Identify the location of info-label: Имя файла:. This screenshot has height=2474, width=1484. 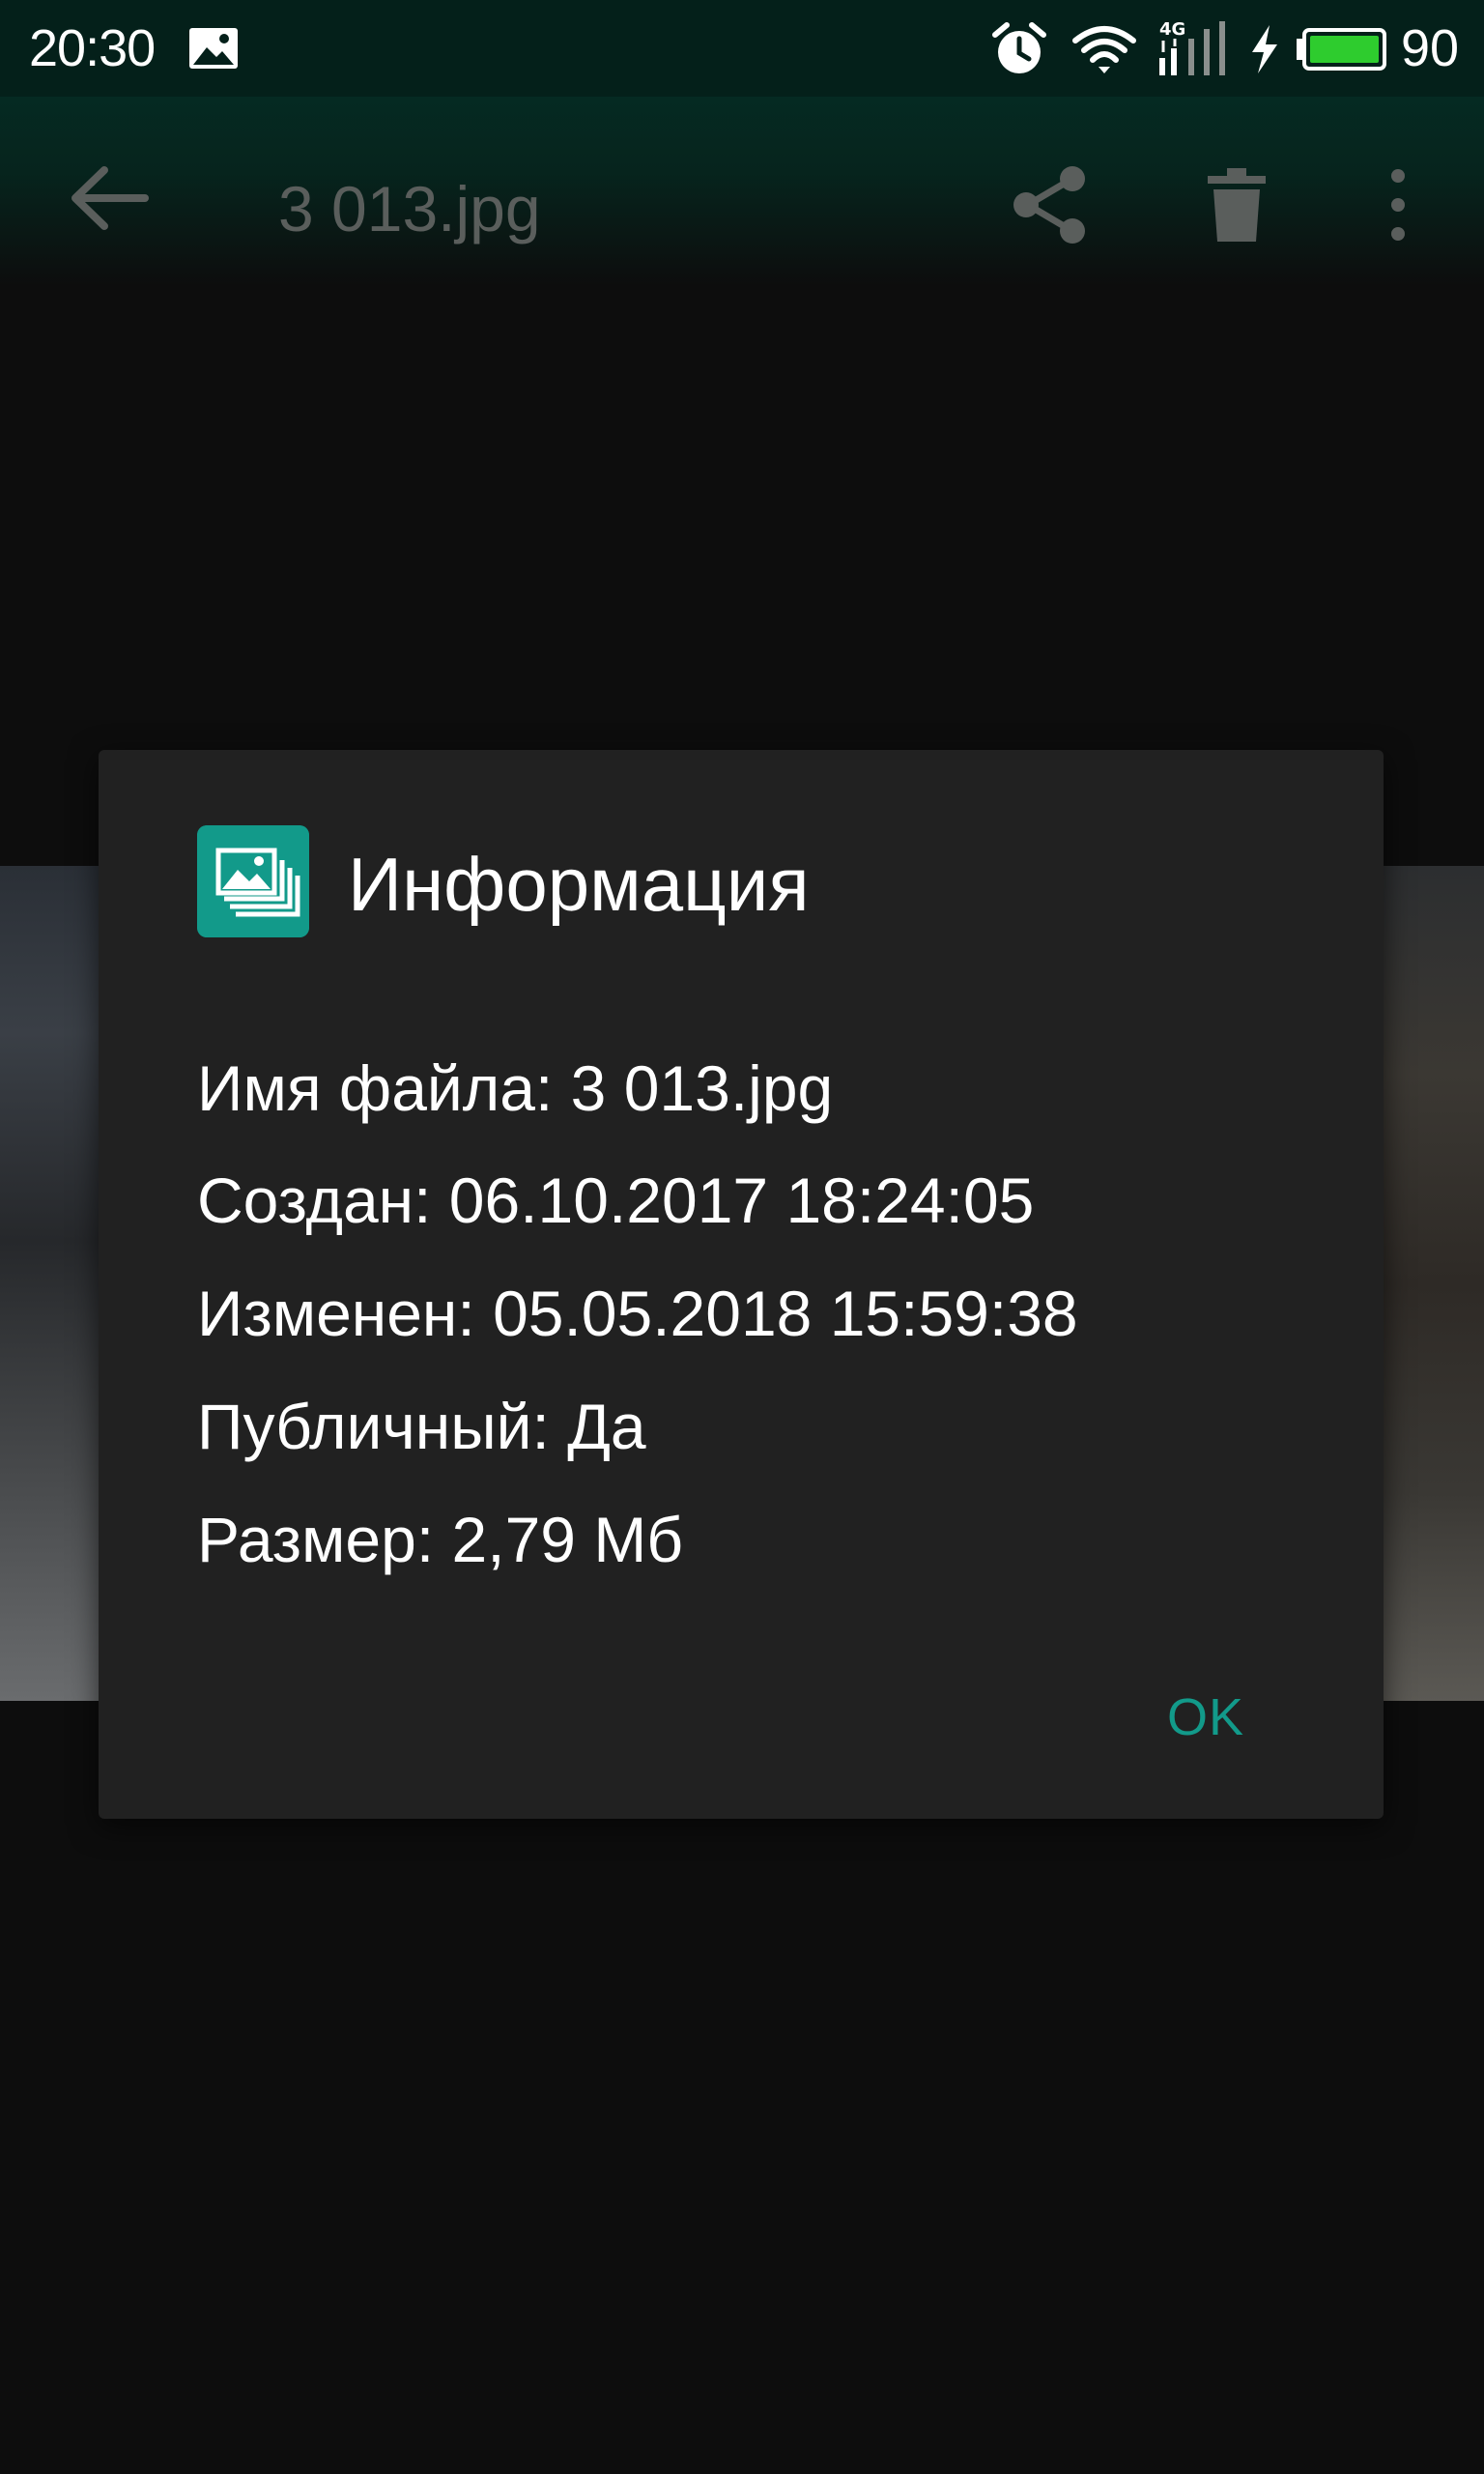
(376, 1088).